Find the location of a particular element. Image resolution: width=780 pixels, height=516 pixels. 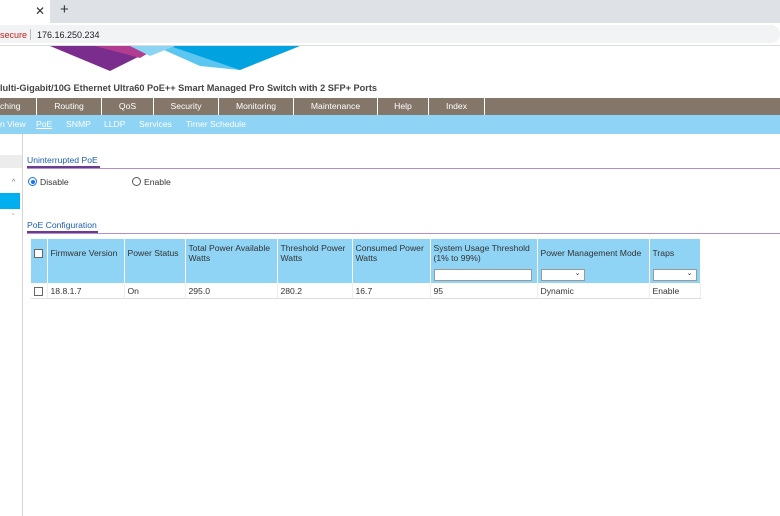

section-title-text: Uninterrupted PoE is located at coordinates (62, 160).